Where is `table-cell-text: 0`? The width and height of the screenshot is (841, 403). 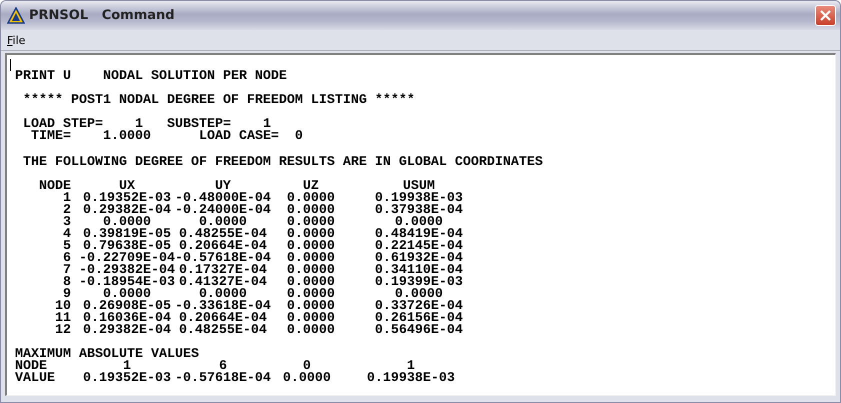 table-cell-text: 0 is located at coordinates (306, 367).